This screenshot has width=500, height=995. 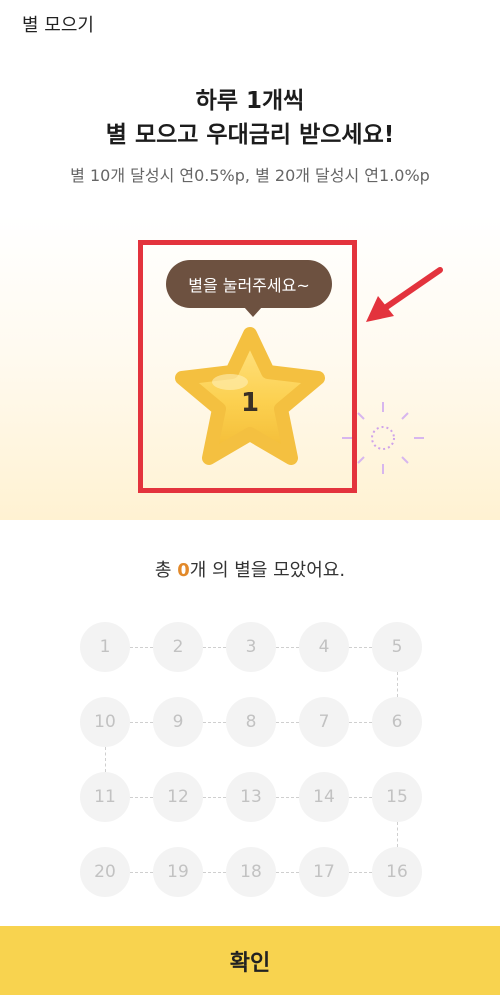 I want to click on collected-count-text: 총 0개 의 별을 모았어요., so click(x=250, y=569).